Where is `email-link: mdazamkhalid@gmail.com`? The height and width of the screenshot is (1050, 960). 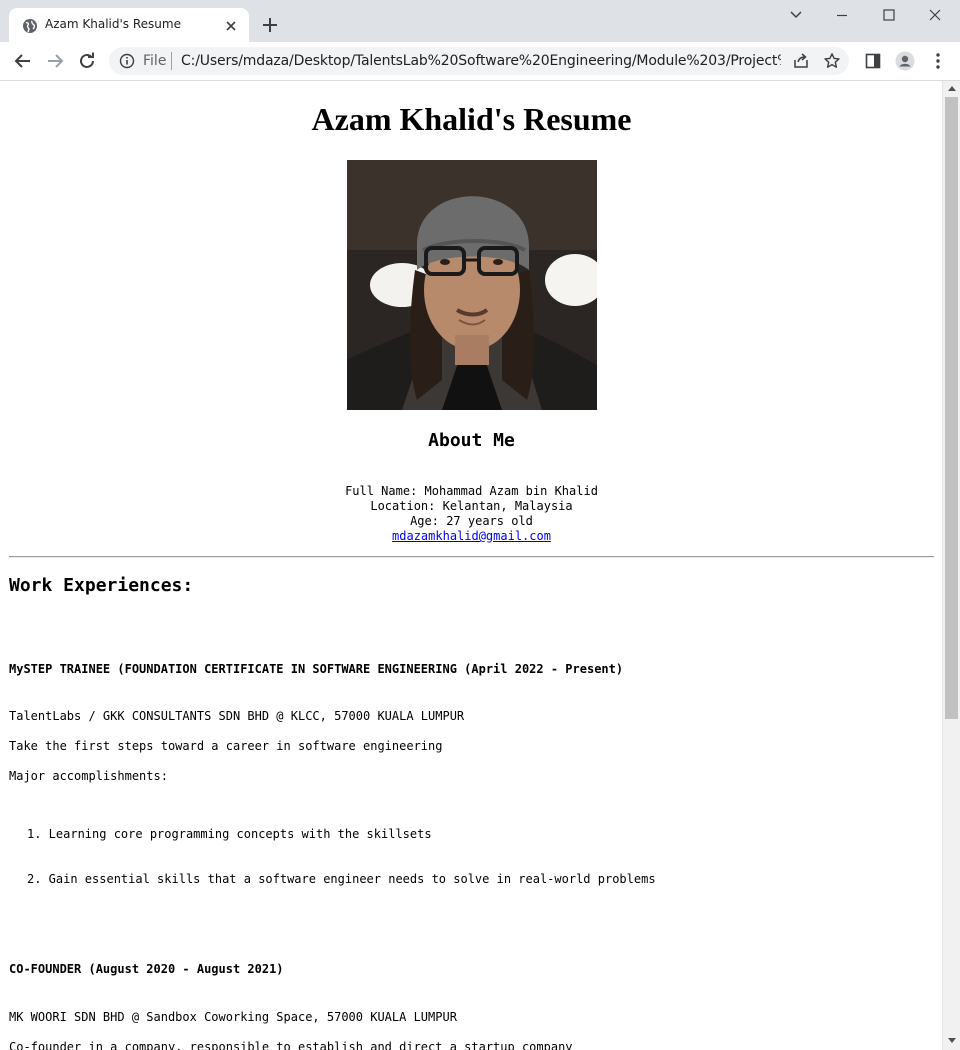 email-link: mdazamkhalid@gmail.com is located at coordinates (471, 536).